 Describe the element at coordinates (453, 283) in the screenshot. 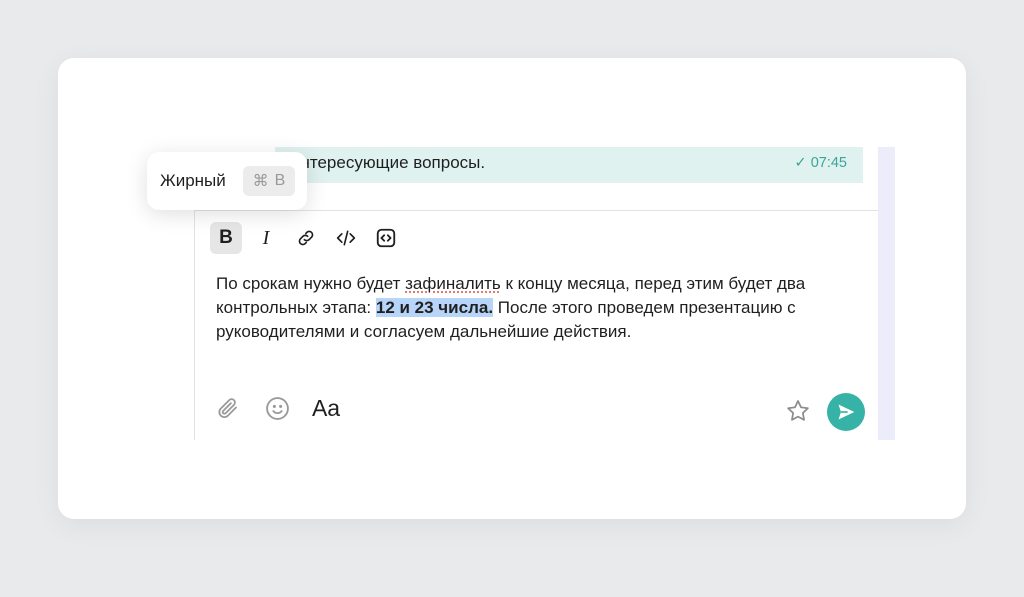

I see `misspelled-word: зафиналить` at that location.